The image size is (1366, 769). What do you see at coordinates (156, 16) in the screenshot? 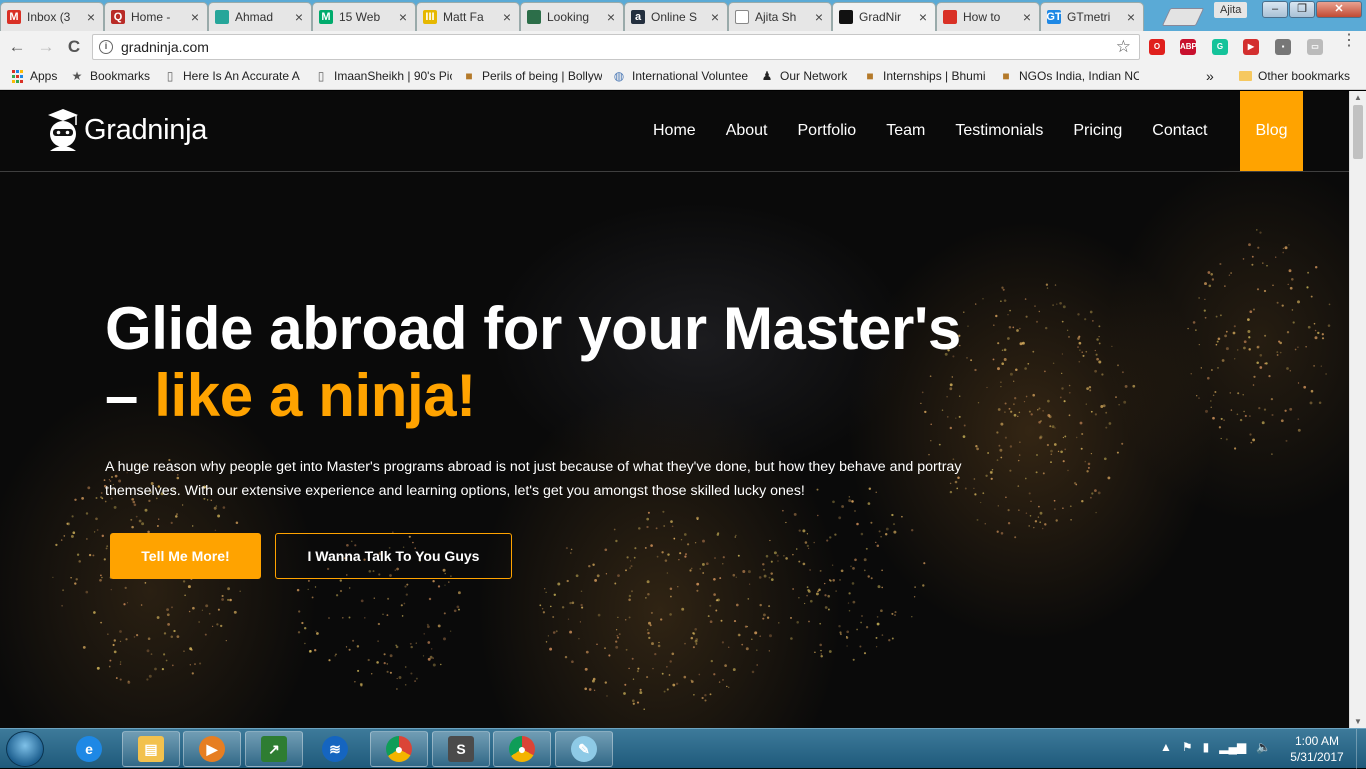
I see `browser-tab: Q Home - ×` at bounding box center [156, 16].